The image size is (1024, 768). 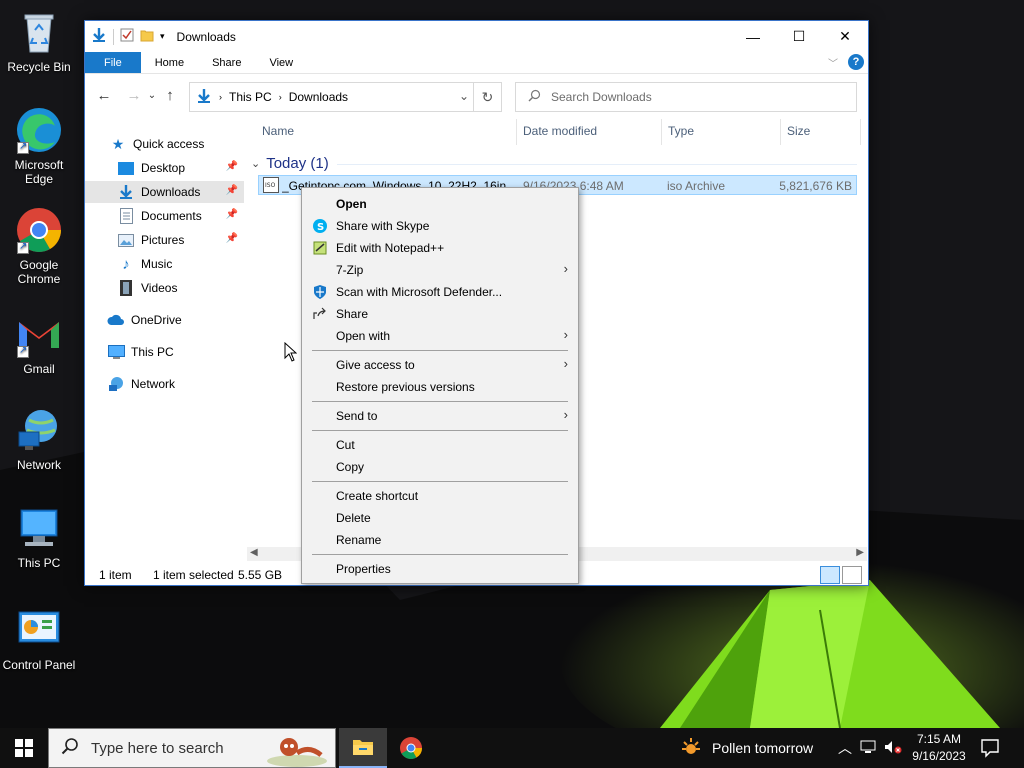 I want to click on breadcrumb-downloads: Downloads, so click(x=318, y=97).